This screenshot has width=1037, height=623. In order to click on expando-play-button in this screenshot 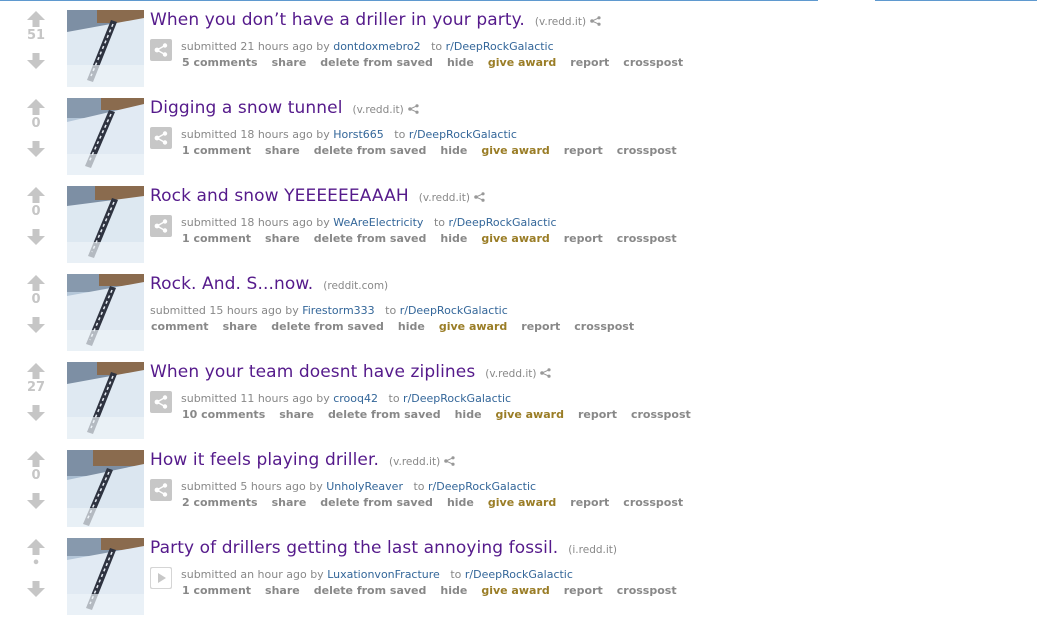, I will do `click(161, 578)`.